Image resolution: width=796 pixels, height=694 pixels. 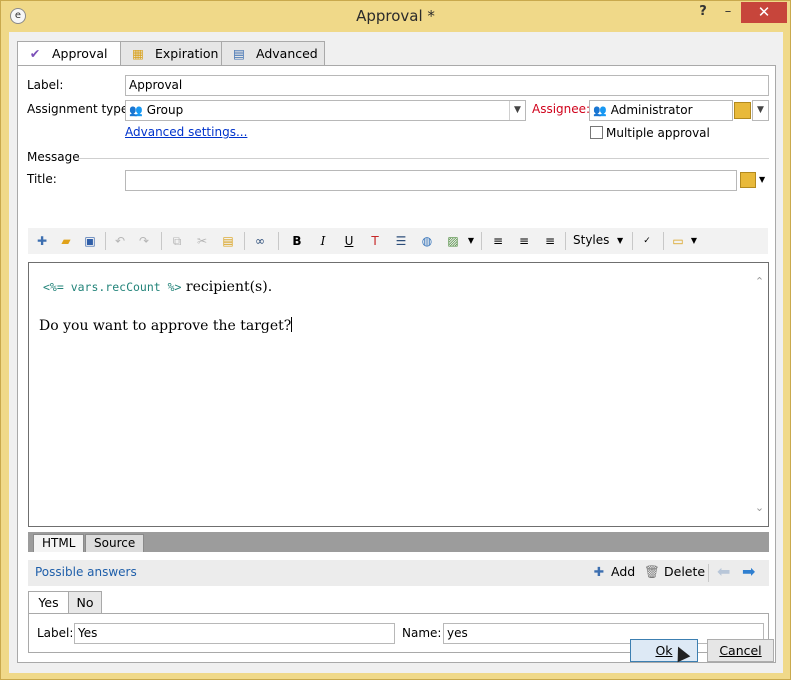 What do you see at coordinates (165, 110) in the screenshot?
I see `assignment-type-value: Group` at bounding box center [165, 110].